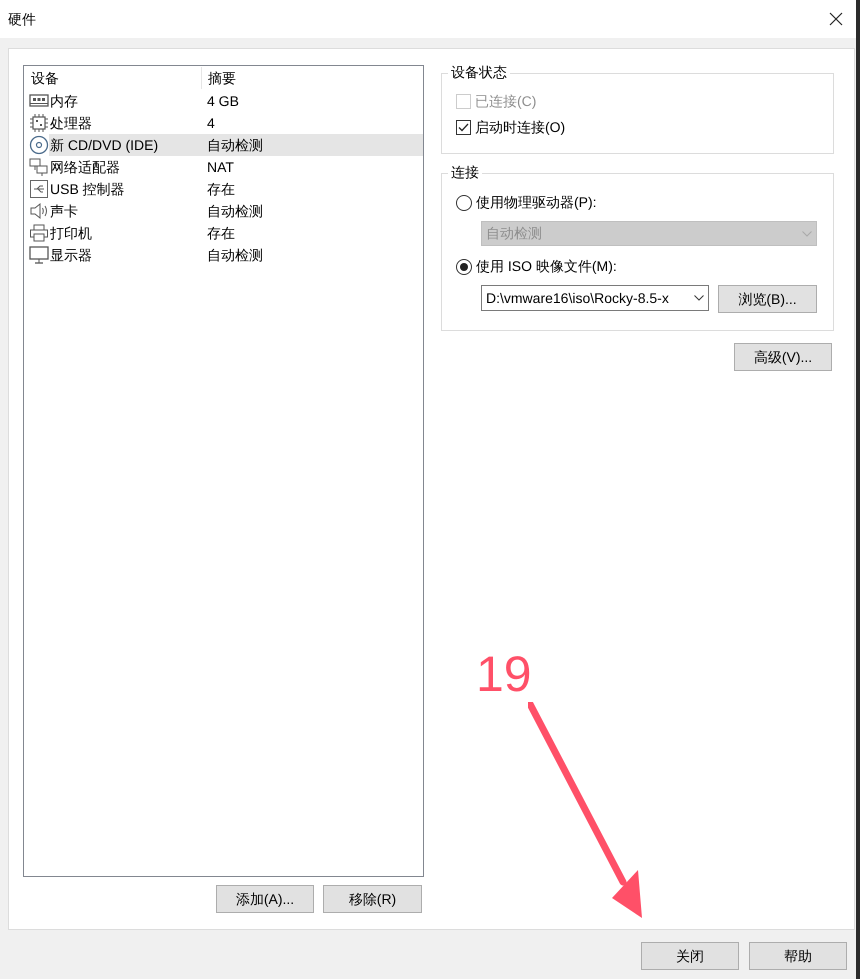  What do you see at coordinates (39, 123) in the screenshot?
I see `processor-chip-icon` at bounding box center [39, 123].